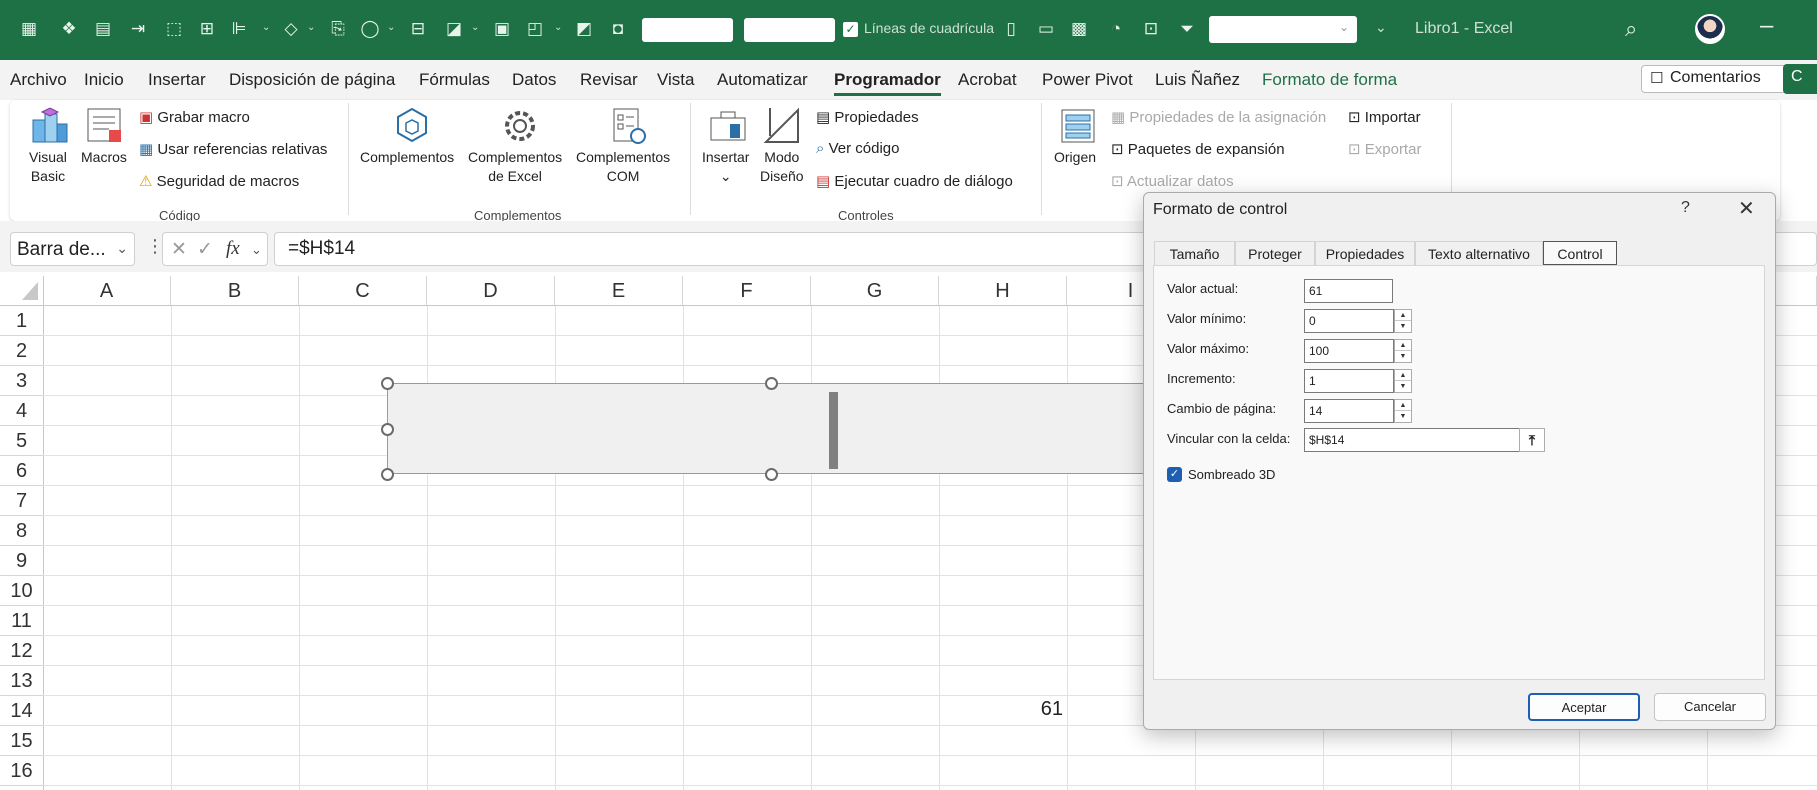 The height and width of the screenshot is (790, 1817). I want to click on insertar-control-button: Insertar ⌄, so click(725, 167).